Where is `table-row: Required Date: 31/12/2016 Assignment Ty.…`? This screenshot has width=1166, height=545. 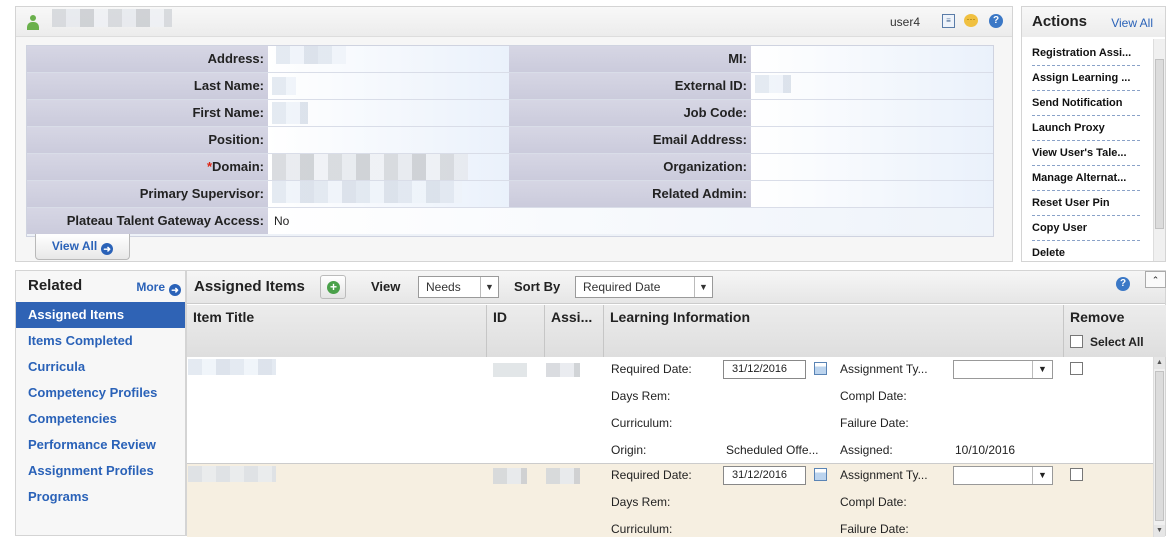
table-row: Required Date: 31/12/2016 Assignment Ty.… is located at coordinates (670, 500).